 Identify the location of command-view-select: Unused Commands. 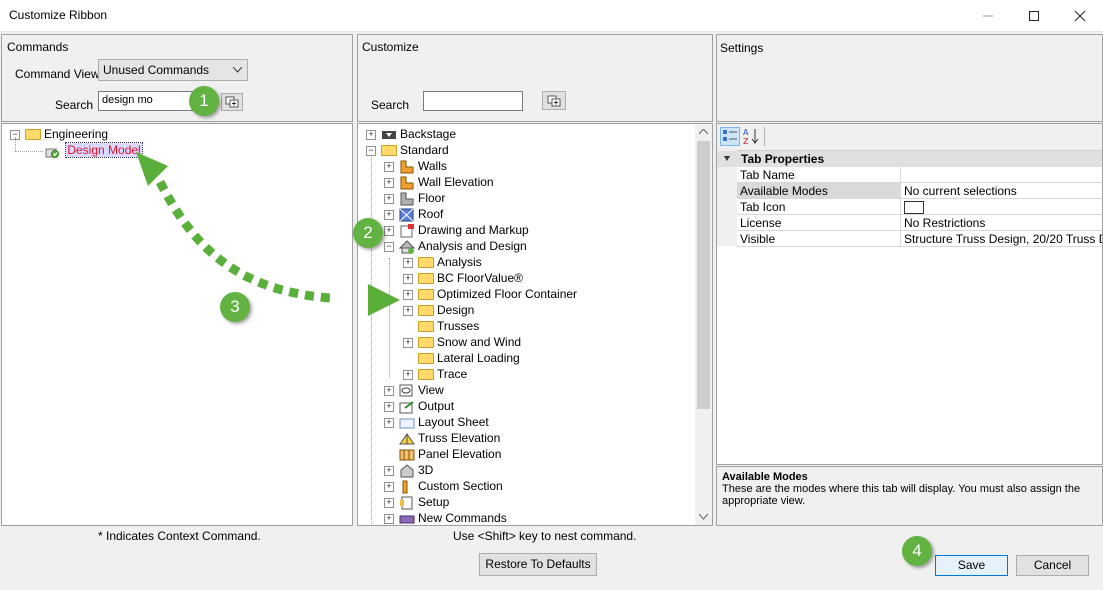
(173, 70).